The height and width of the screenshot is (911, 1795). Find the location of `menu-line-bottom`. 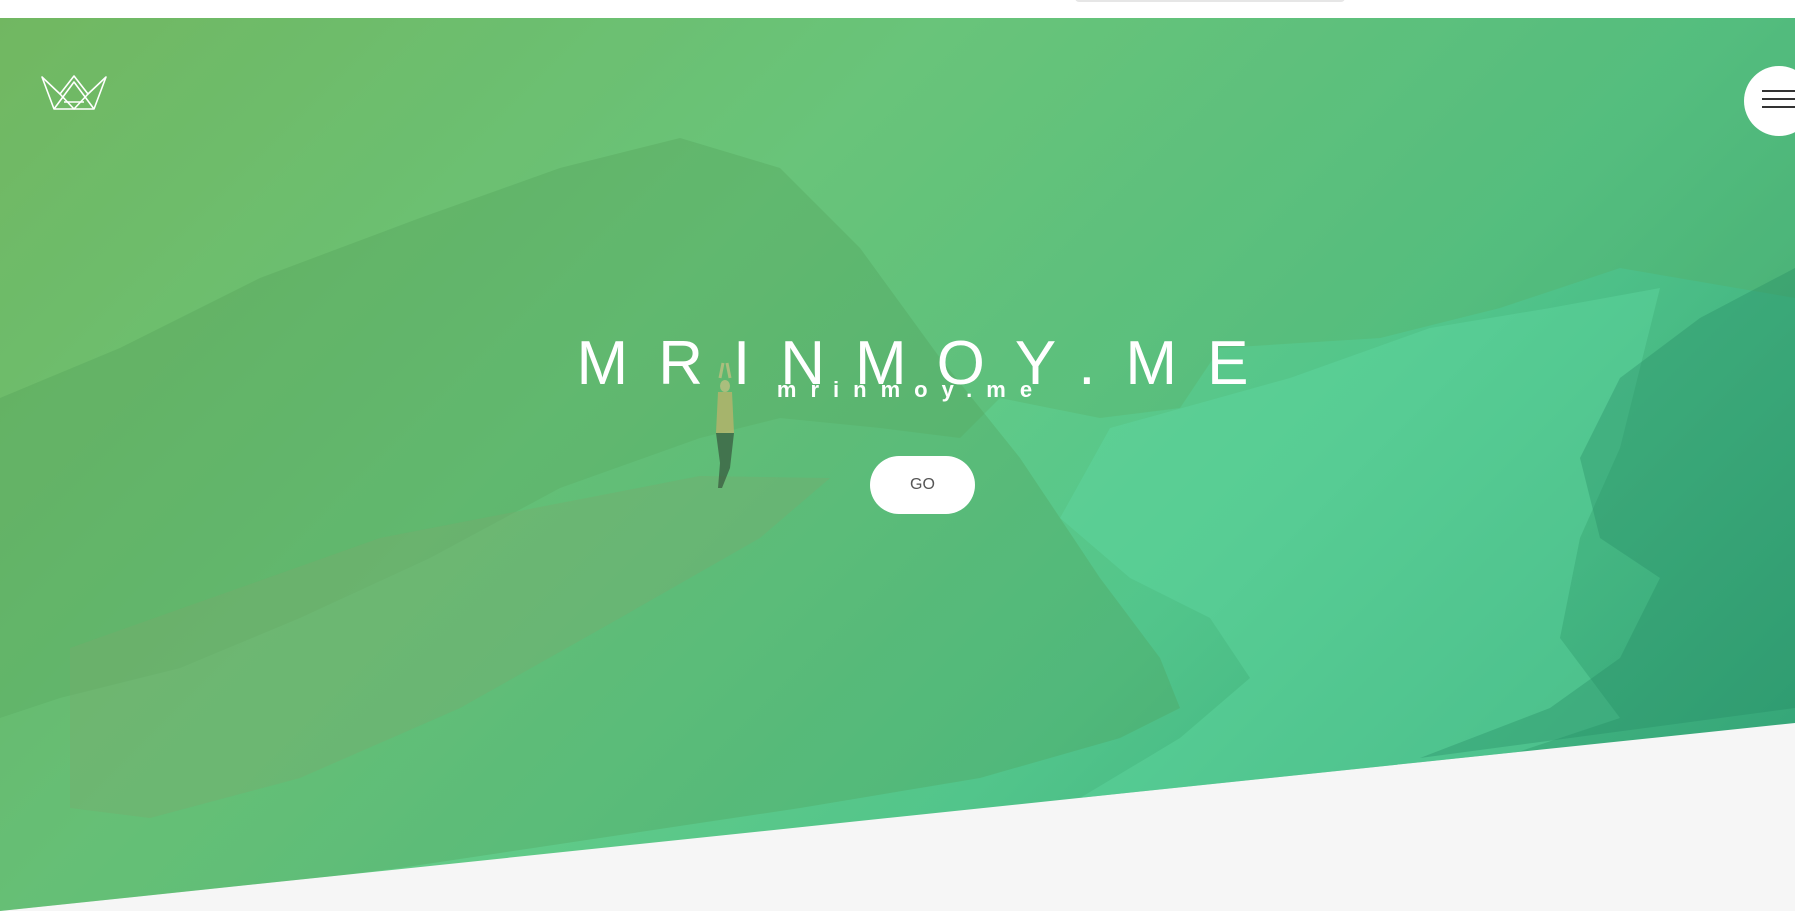

menu-line-bottom is located at coordinates (1778, 107).